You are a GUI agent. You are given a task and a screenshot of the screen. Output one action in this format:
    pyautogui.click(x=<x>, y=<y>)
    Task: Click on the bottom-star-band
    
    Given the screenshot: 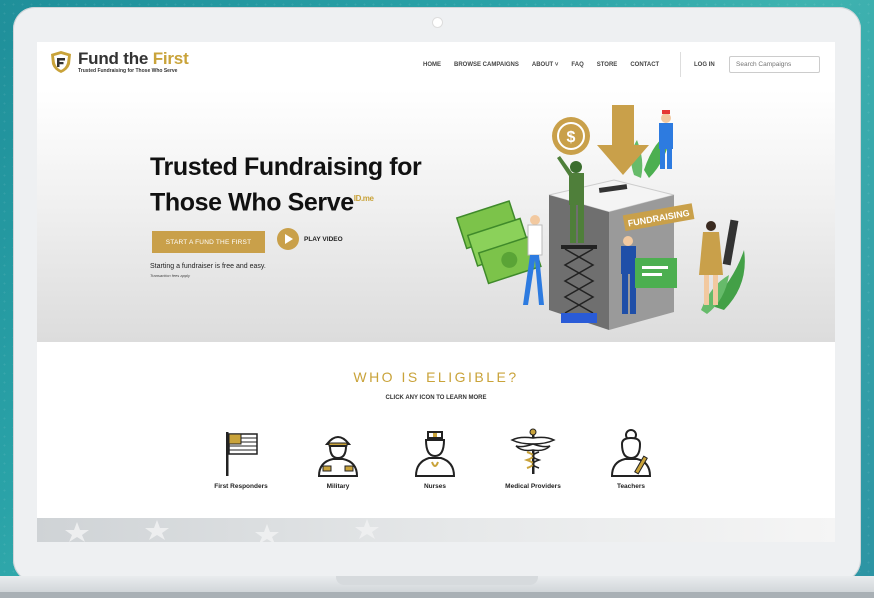 What is the action you would take?
    pyautogui.click(x=436, y=530)
    